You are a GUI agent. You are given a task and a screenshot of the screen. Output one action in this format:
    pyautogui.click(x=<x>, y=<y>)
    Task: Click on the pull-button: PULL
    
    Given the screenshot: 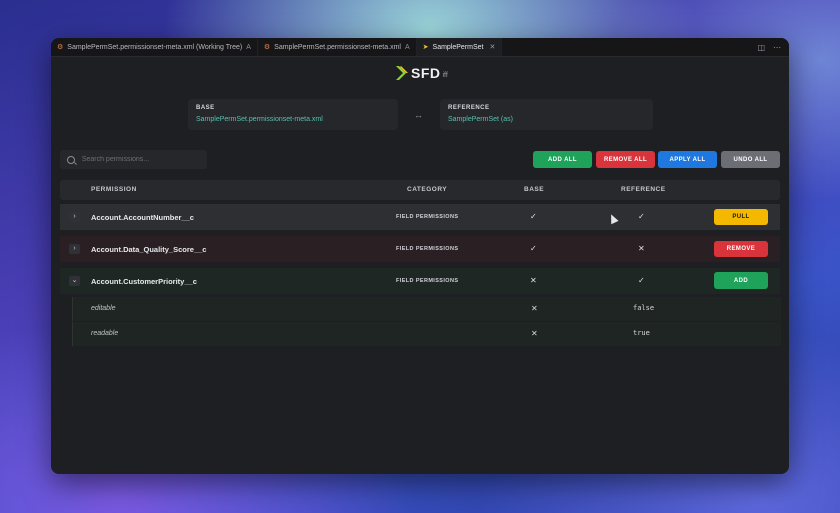 What is the action you would take?
    pyautogui.click(x=741, y=217)
    